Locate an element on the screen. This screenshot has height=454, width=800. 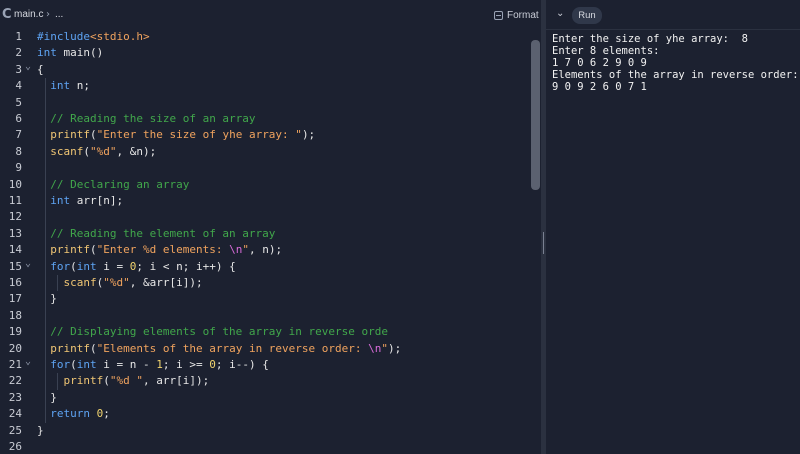
code-line: 17 } is located at coordinates (265, 299).